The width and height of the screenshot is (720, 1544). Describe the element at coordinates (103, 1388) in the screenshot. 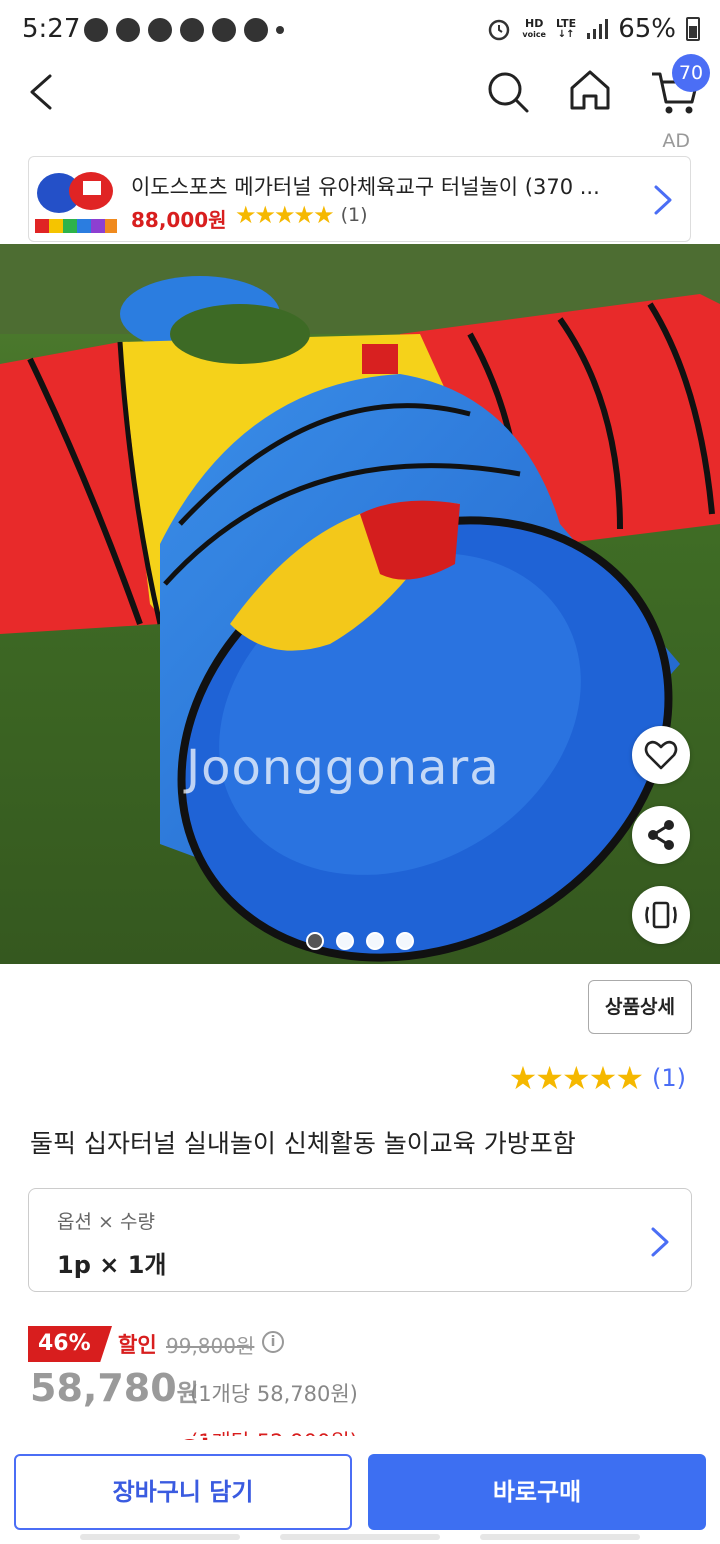

I see `sale-price-number: 58,780` at that location.